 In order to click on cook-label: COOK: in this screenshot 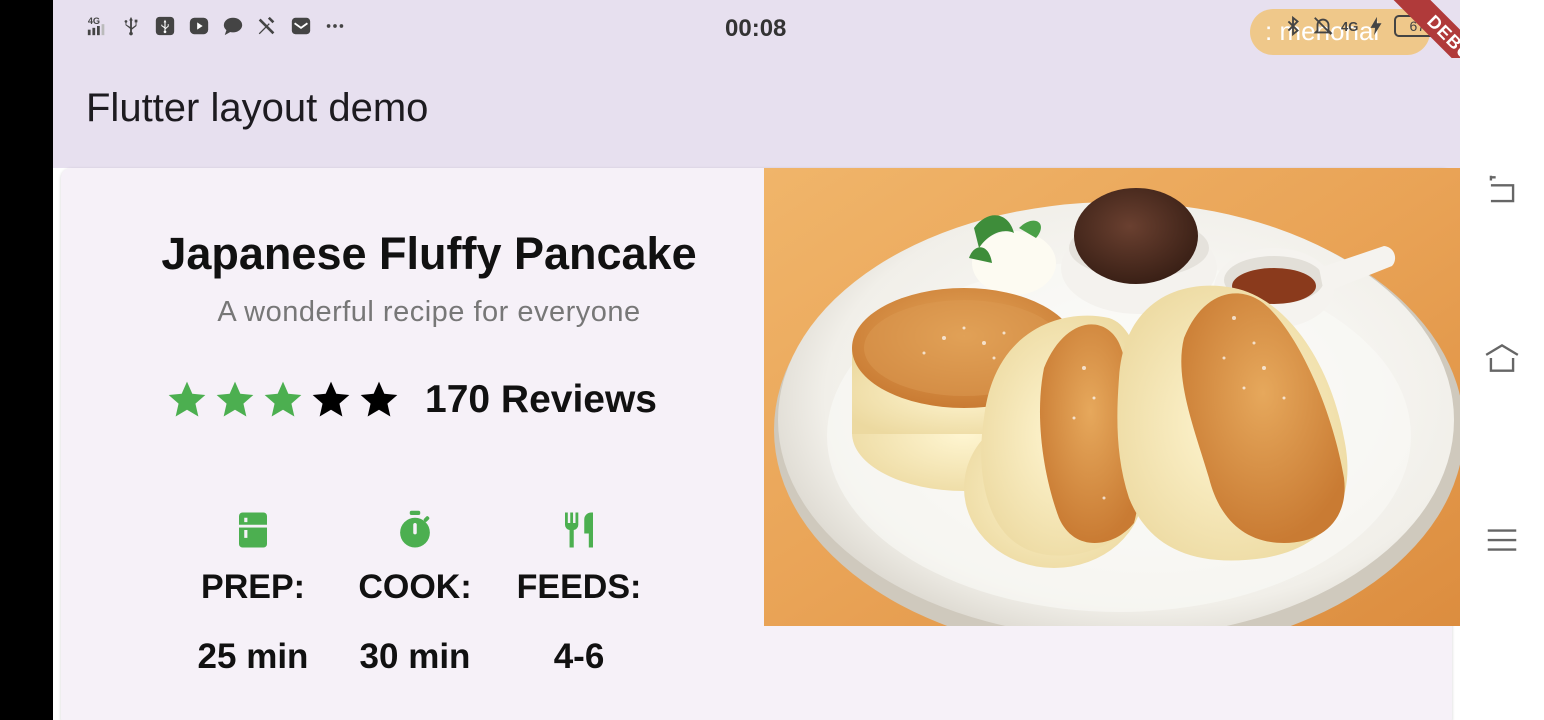, I will do `click(415, 587)`.